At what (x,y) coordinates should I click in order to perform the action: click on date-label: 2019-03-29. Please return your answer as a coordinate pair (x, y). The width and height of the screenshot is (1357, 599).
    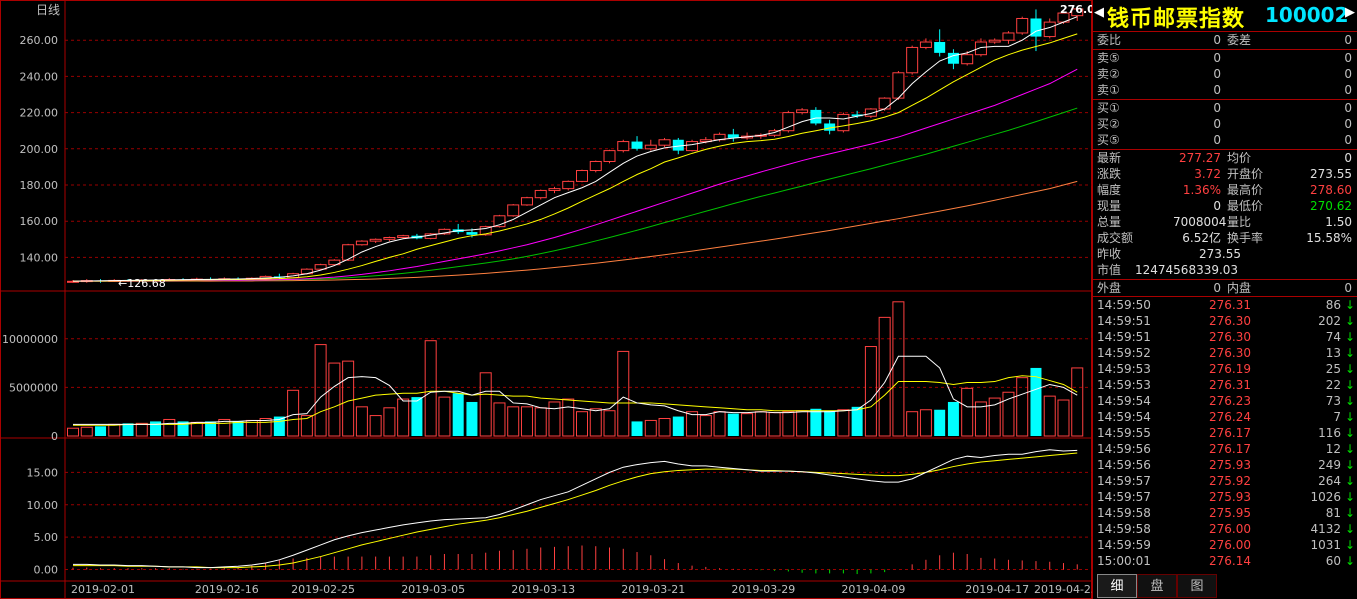
    Looking at the image, I should click on (763, 589).